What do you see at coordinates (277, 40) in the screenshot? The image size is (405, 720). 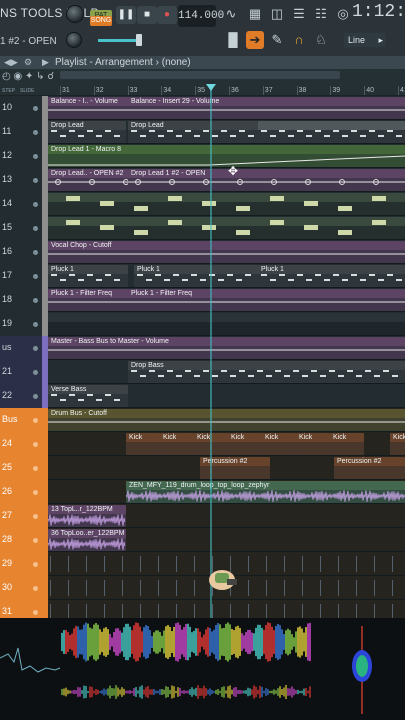 I see `brush-tool-icon: ✎` at bounding box center [277, 40].